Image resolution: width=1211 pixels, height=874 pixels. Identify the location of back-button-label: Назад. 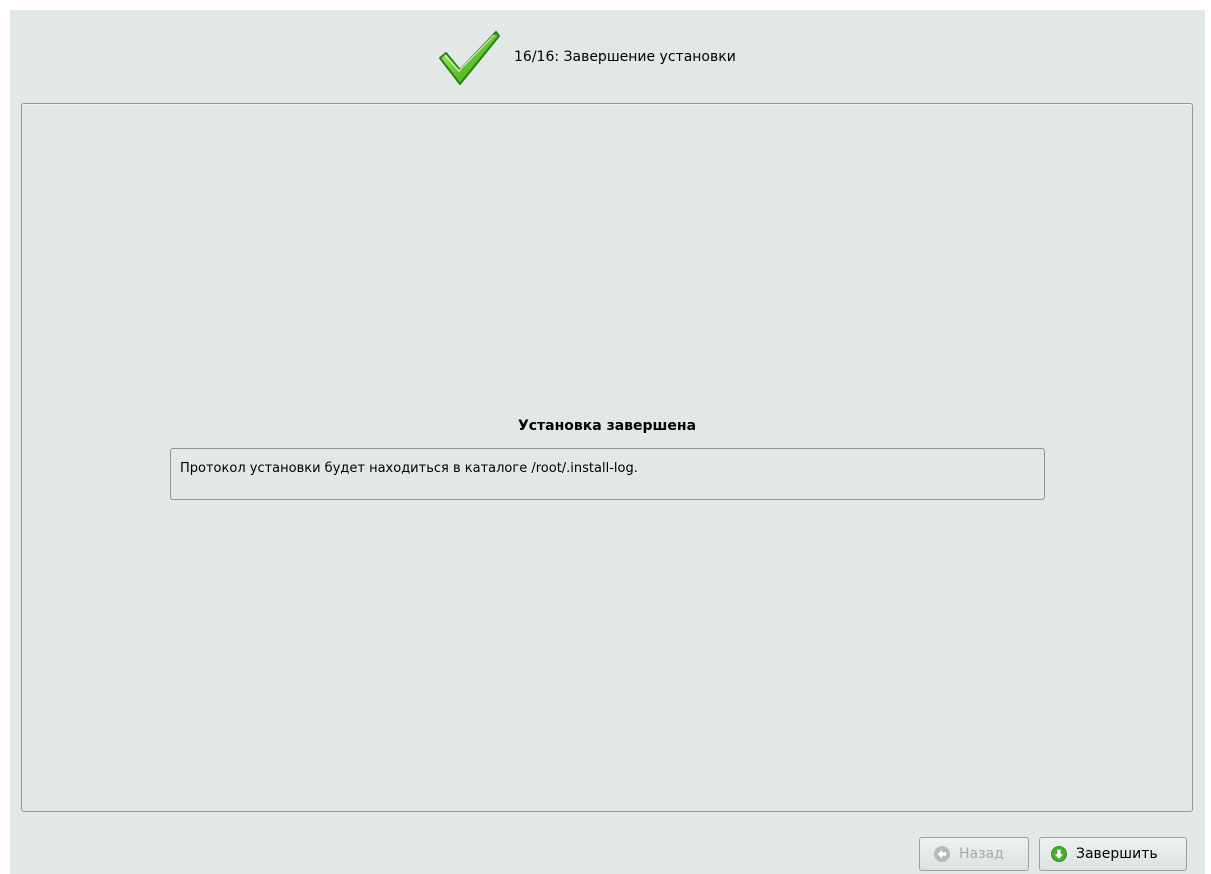
(981, 854).